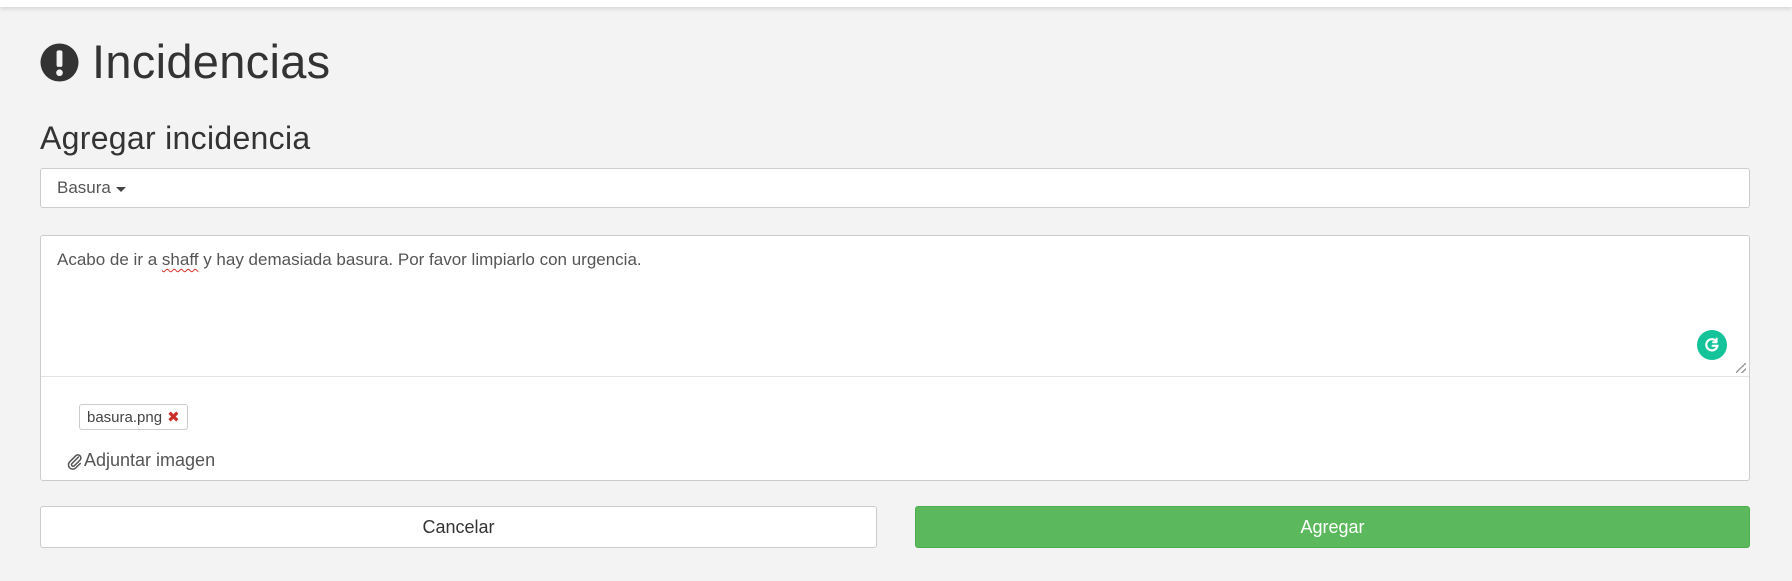  I want to click on attachment-filename: basura.png, so click(125, 417).